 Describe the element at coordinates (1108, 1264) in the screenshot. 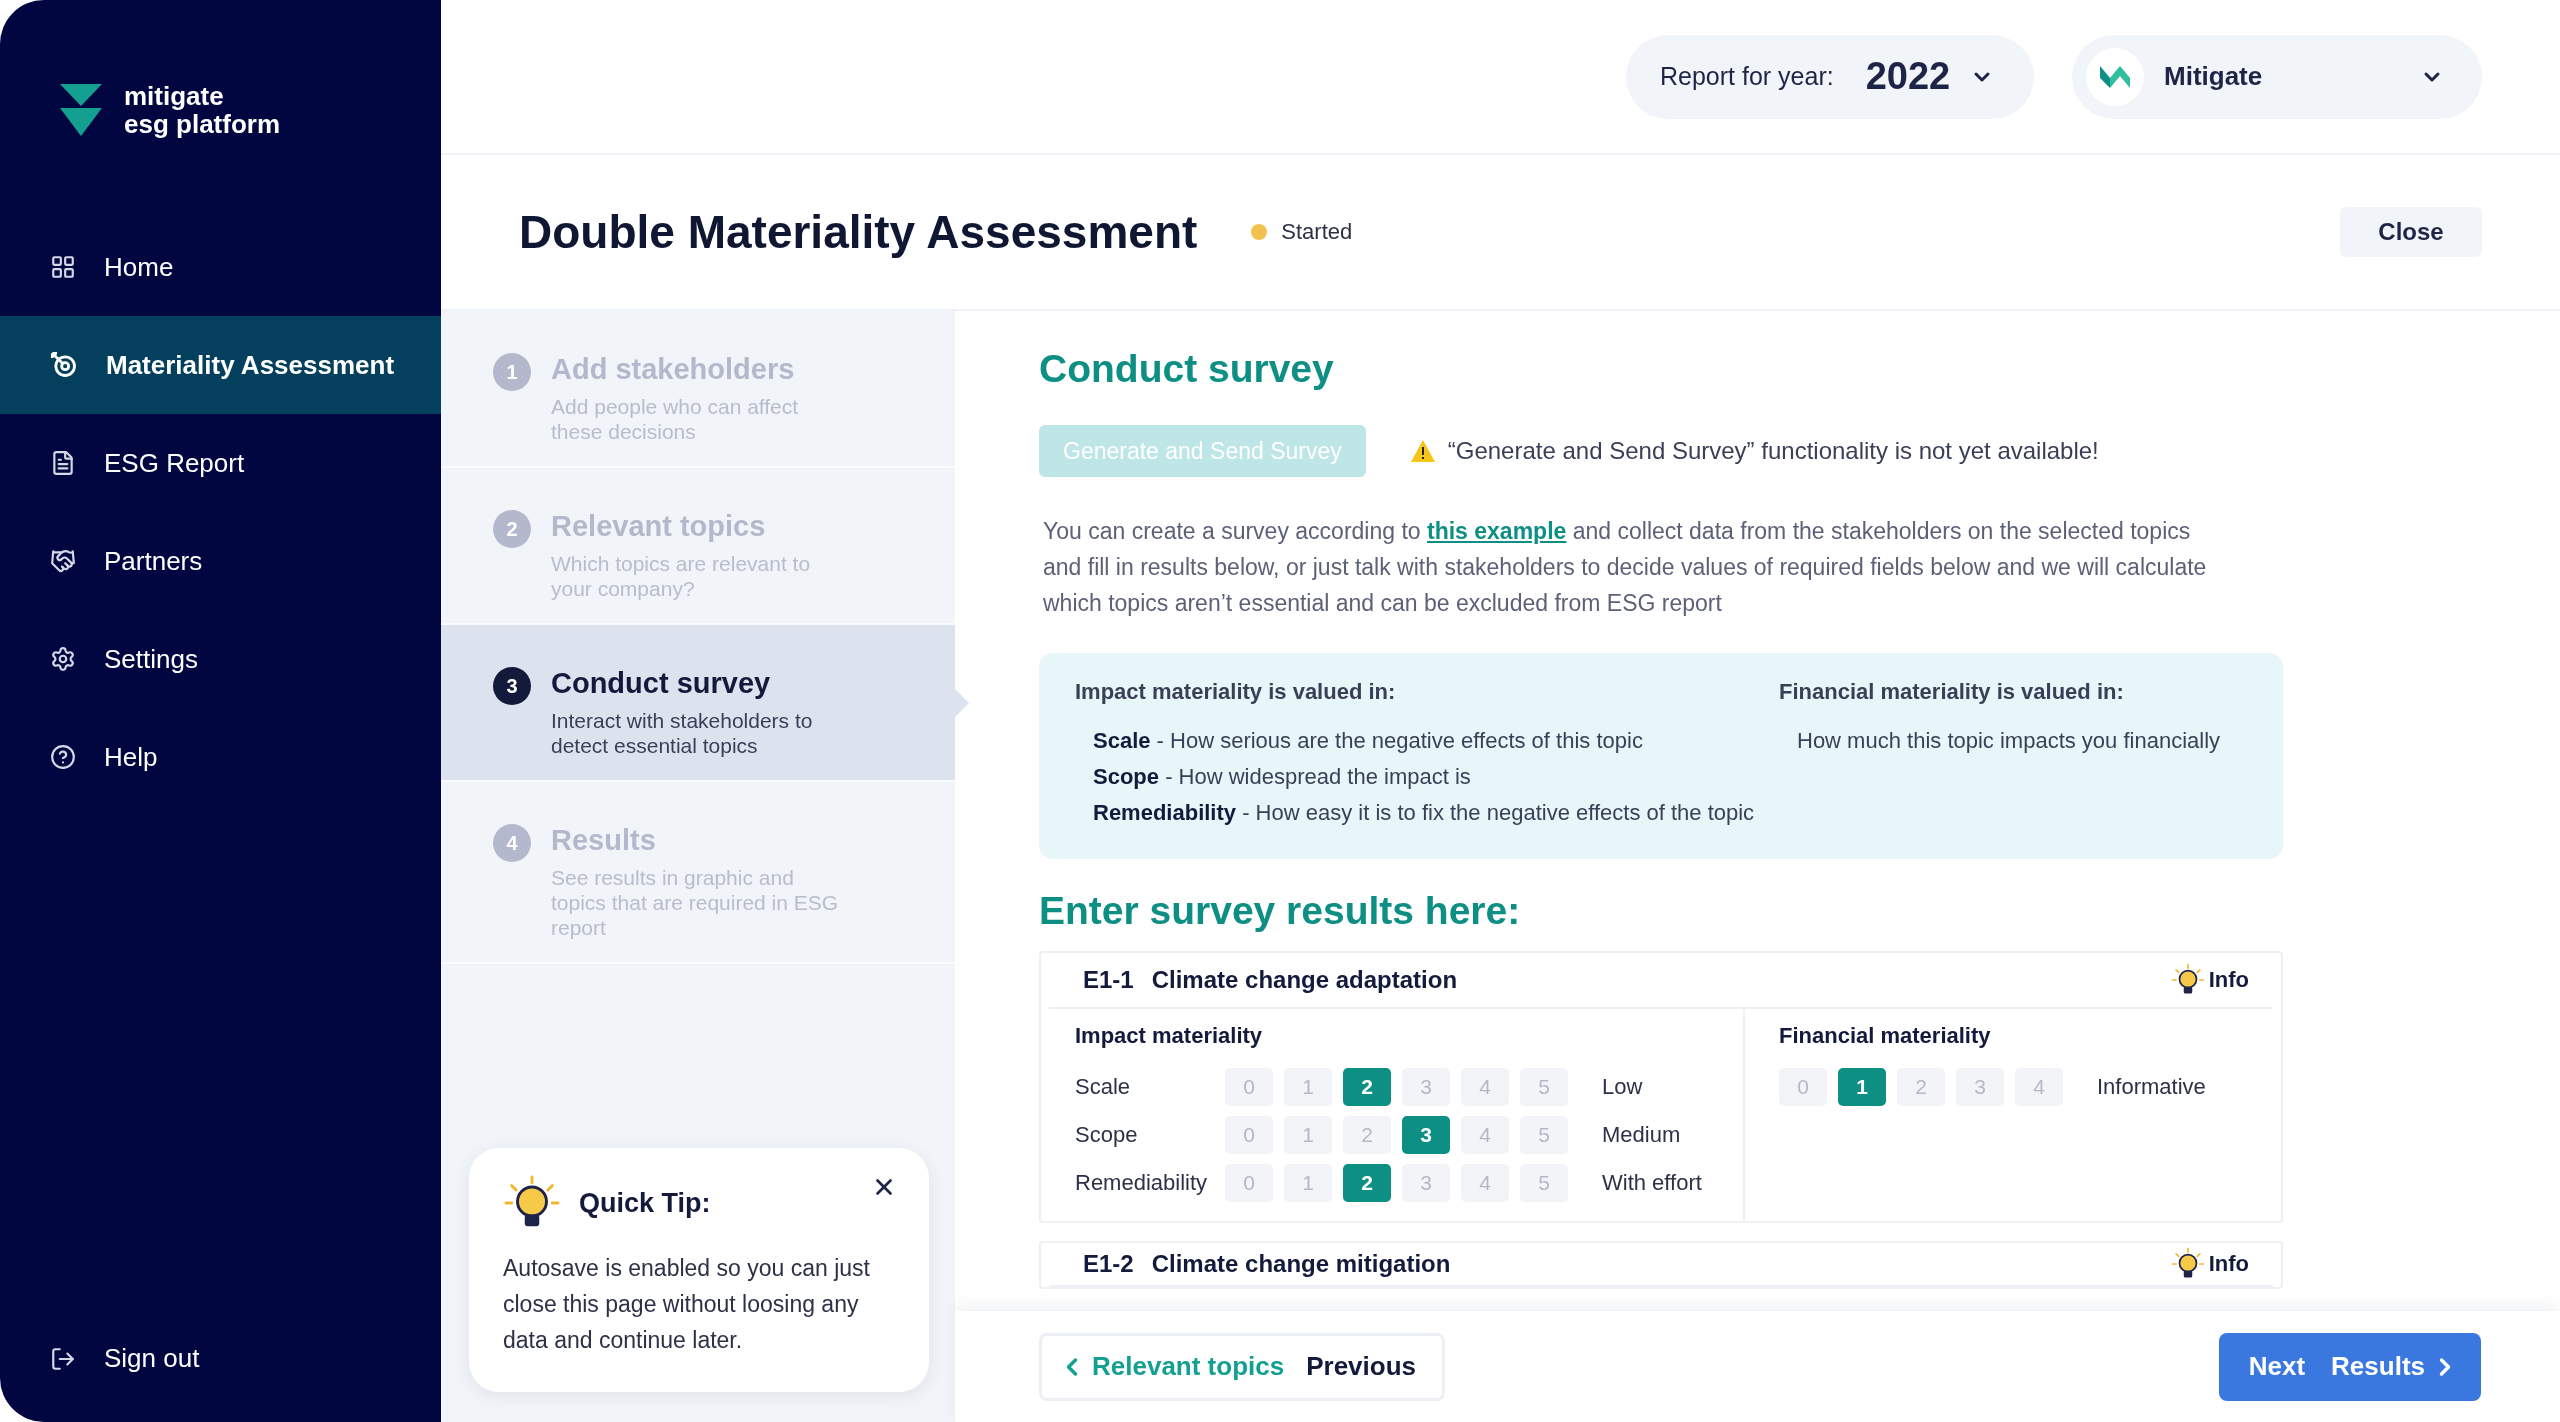

I see `topic-code: E1-2` at that location.